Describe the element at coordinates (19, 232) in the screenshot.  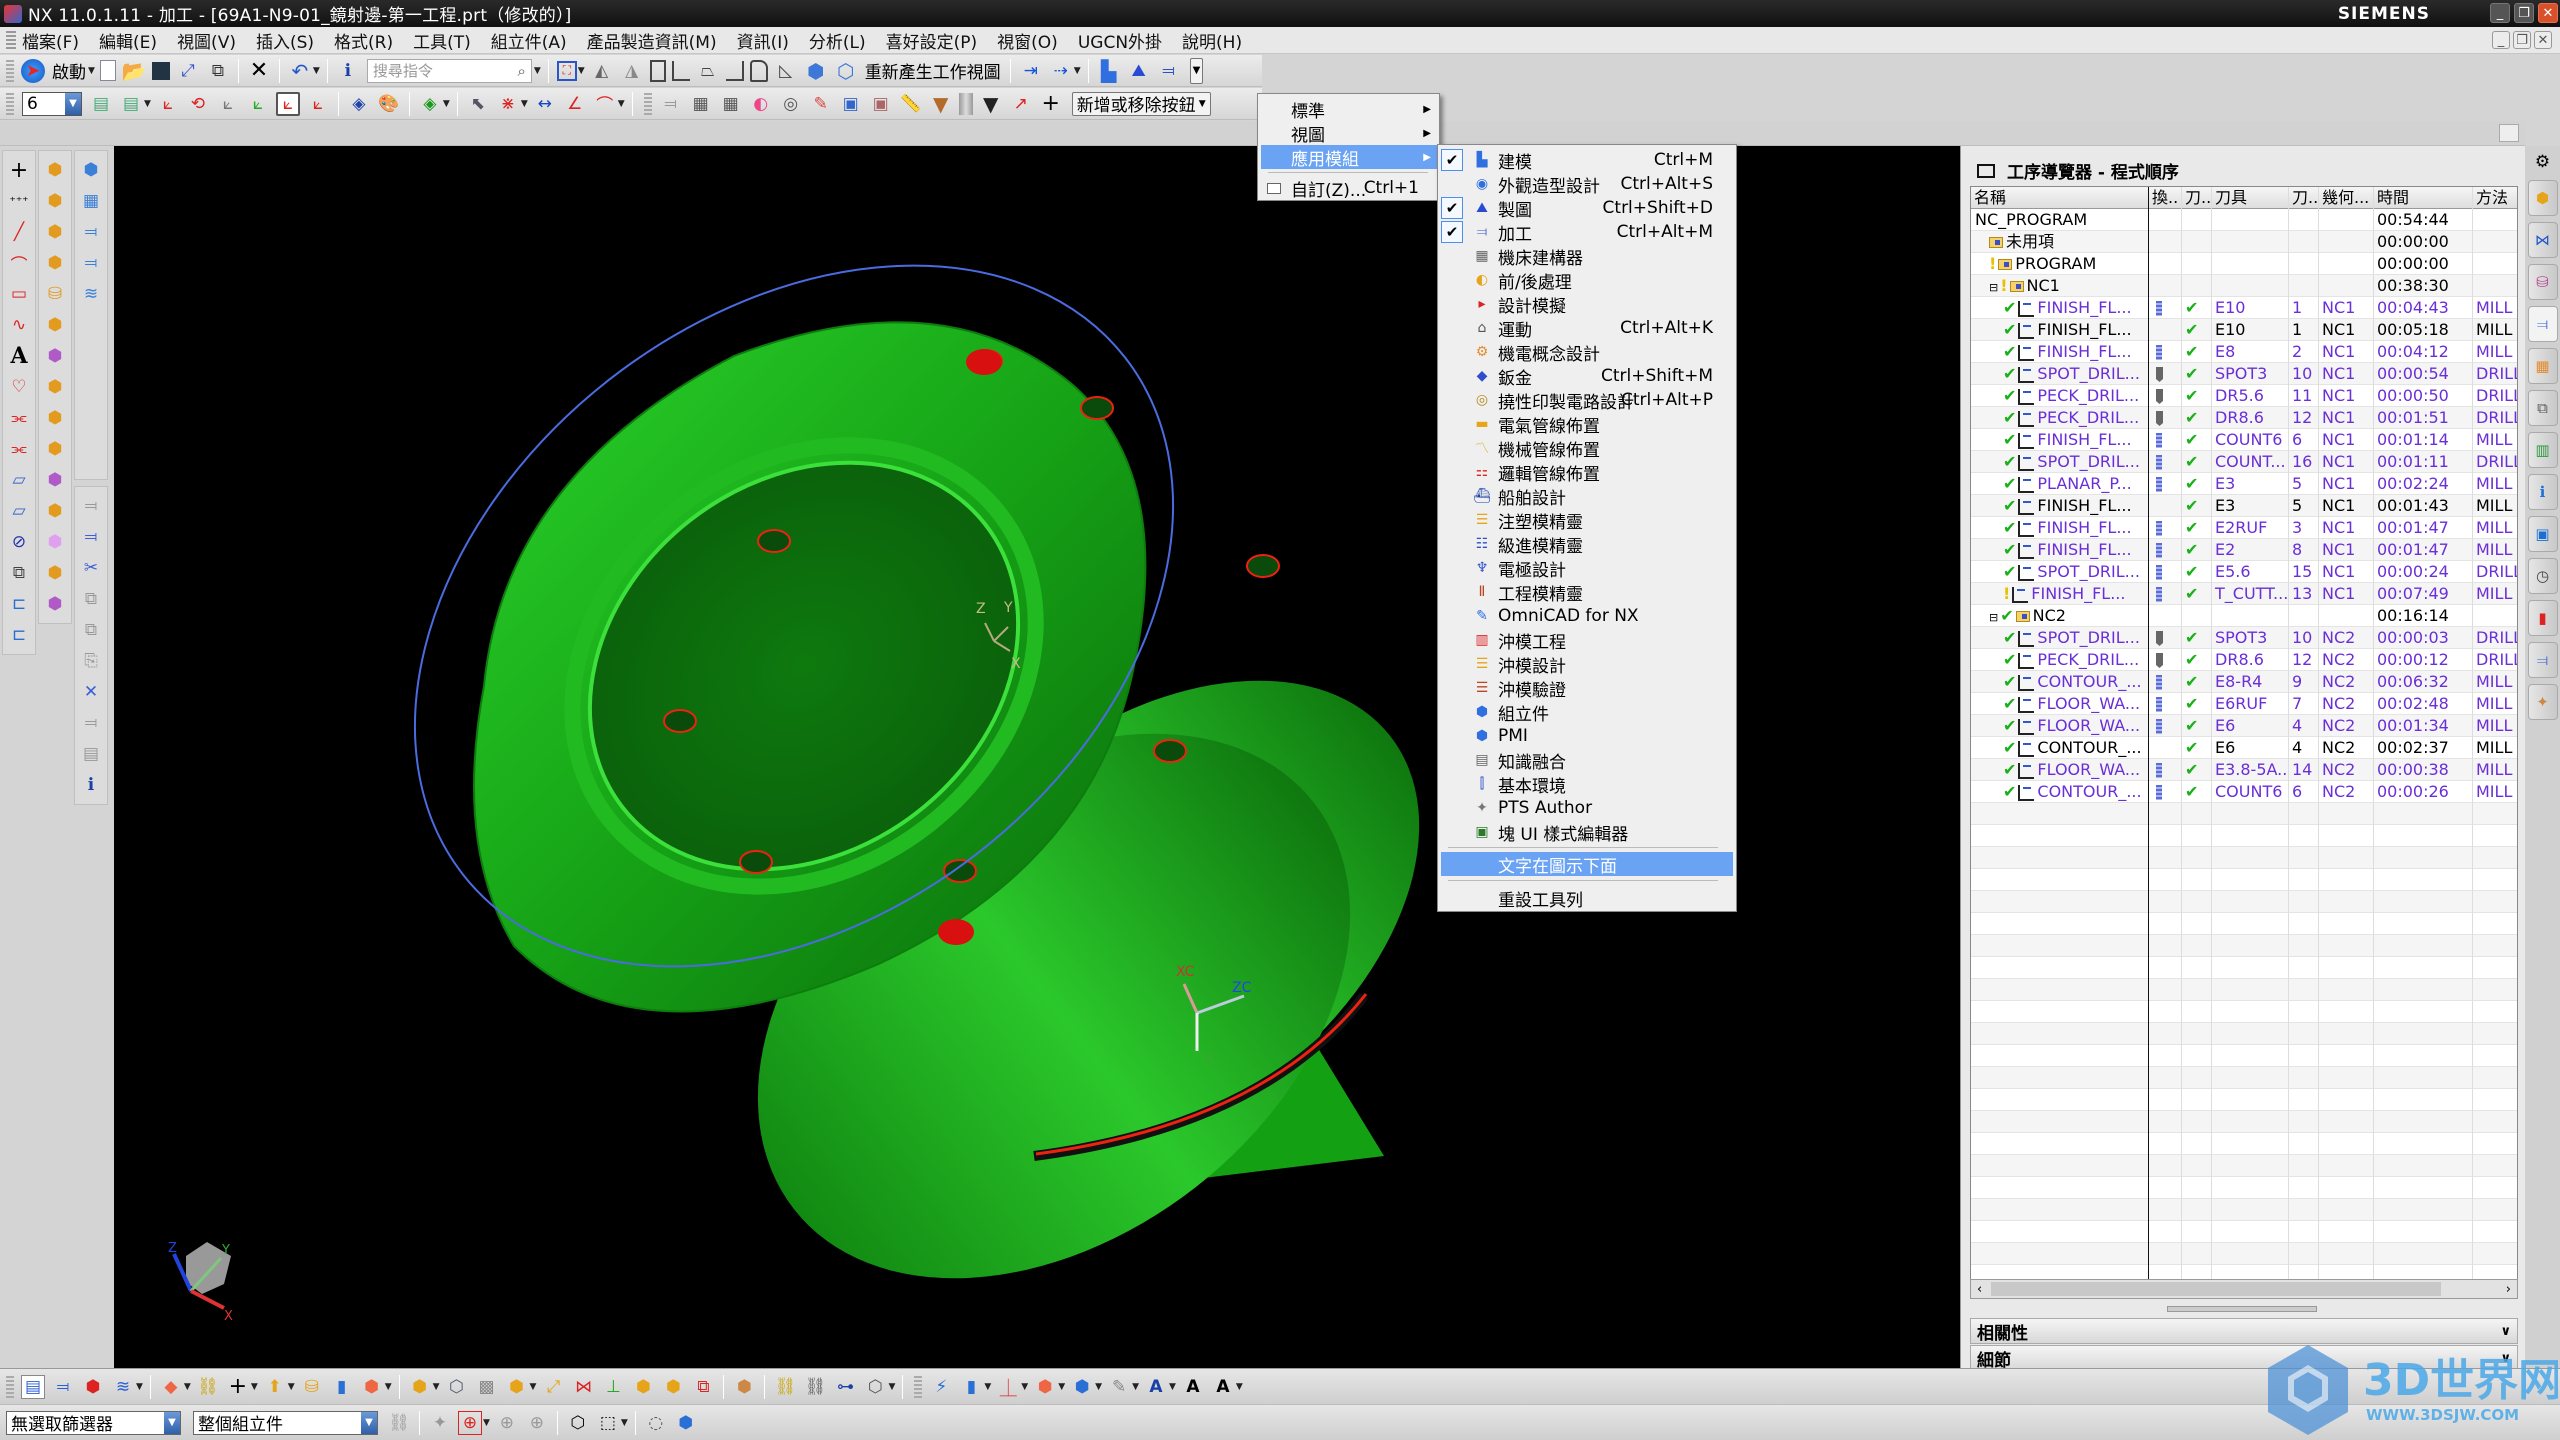
I see `line-icon: ╱` at that location.